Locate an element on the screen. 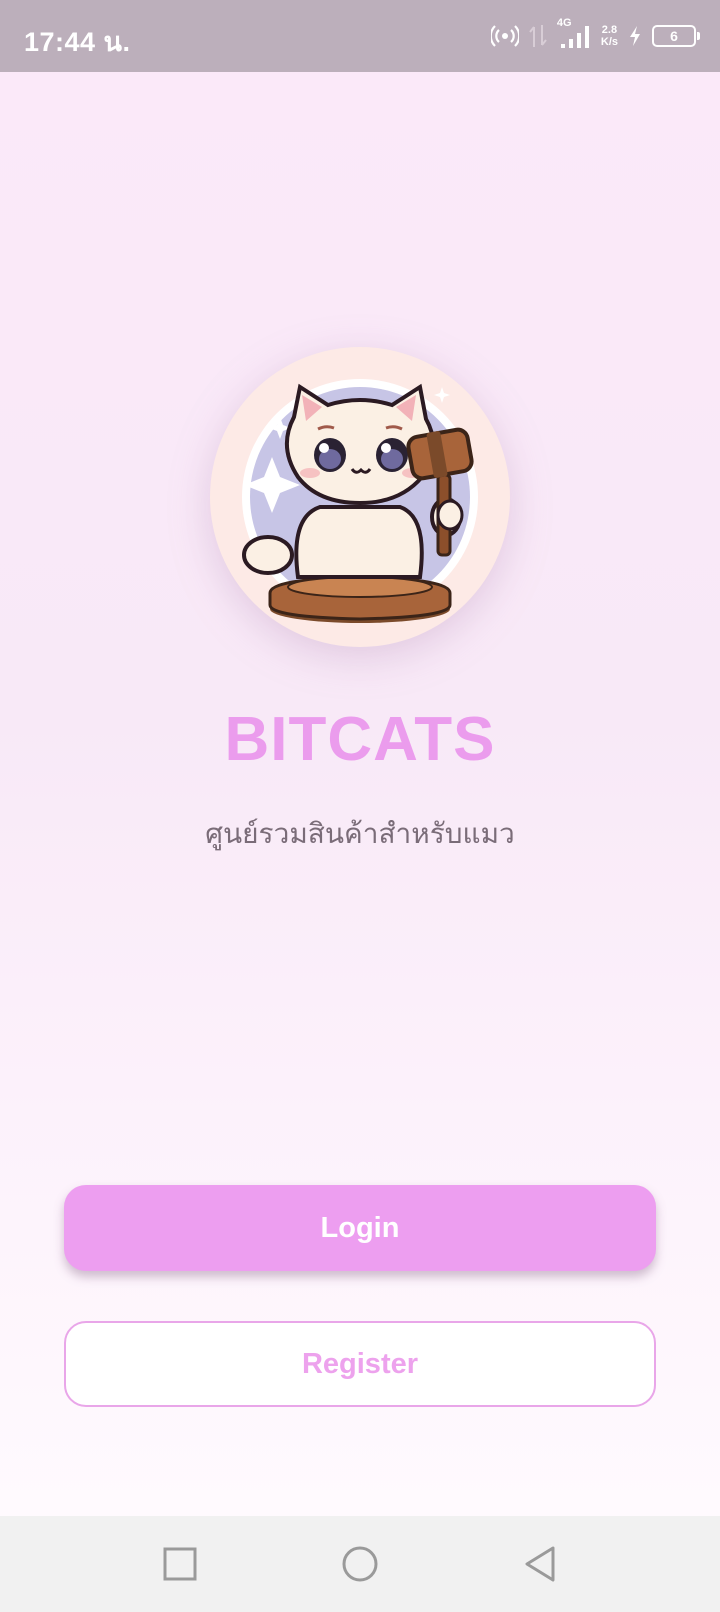 This screenshot has height=1612, width=720. data-arrows-icon is located at coordinates (538, 36).